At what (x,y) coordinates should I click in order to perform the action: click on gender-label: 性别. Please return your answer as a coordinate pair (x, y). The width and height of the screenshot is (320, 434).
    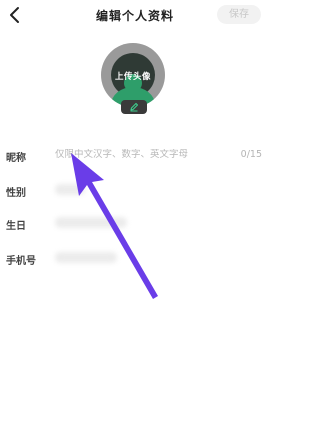
    Looking at the image, I should click on (16, 193).